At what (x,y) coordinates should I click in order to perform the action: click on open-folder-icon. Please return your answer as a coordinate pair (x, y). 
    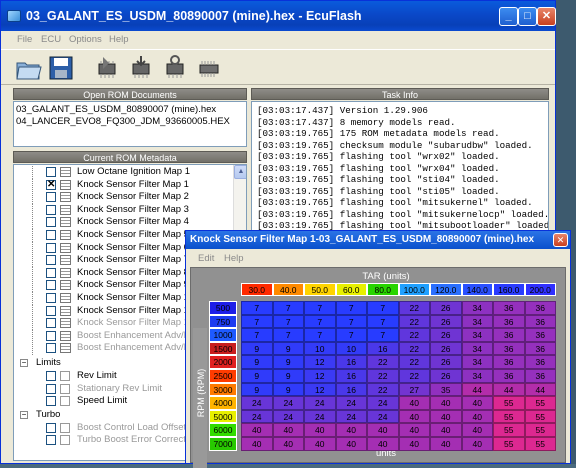
    Looking at the image, I should click on (29, 68).